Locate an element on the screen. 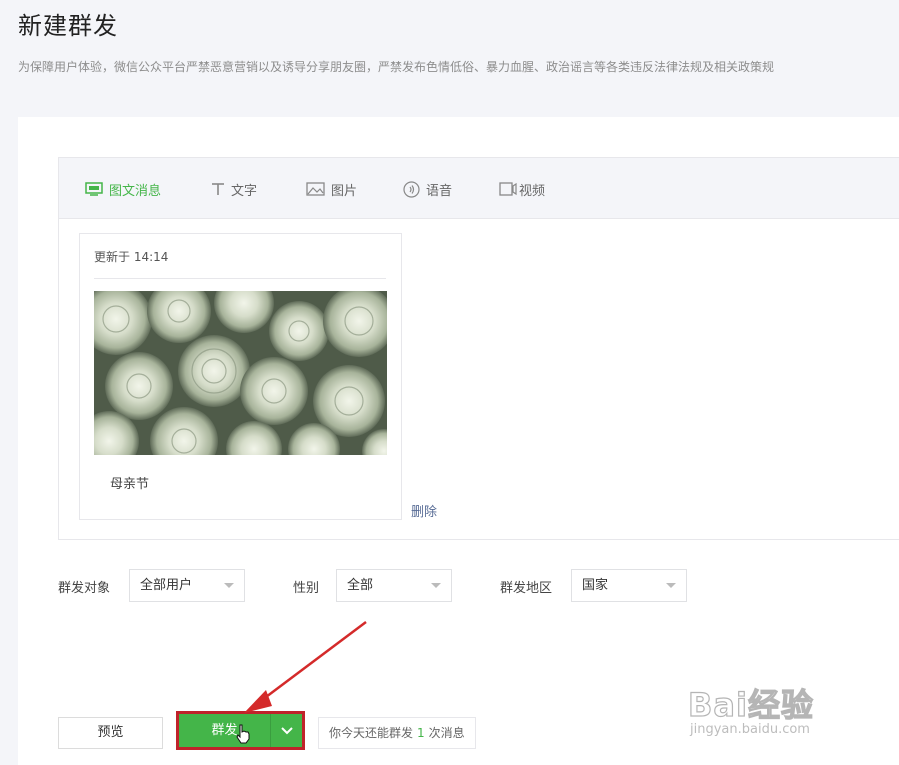  article-title: 母亲节 is located at coordinates (130, 484).